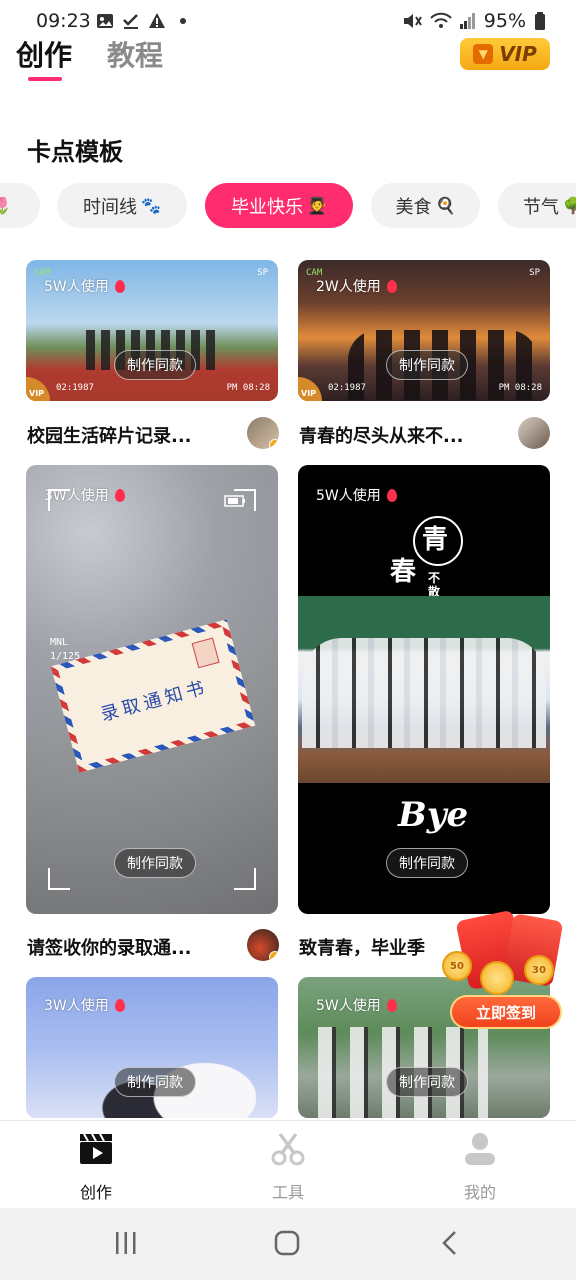 The image size is (576, 1280). I want to click on coin-icon: 50, so click(457, 966).